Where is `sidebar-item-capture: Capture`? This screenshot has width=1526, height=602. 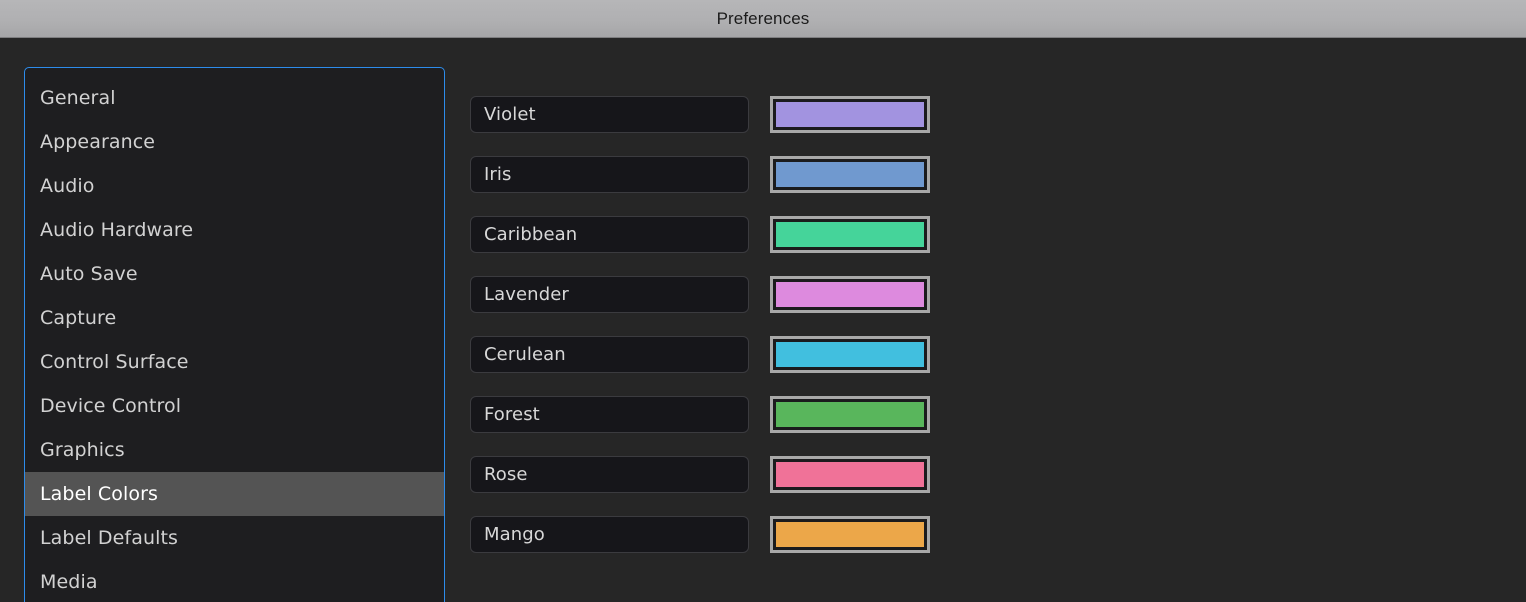
sidebar-item-capture: Capture is located at coordinates (234, 318).